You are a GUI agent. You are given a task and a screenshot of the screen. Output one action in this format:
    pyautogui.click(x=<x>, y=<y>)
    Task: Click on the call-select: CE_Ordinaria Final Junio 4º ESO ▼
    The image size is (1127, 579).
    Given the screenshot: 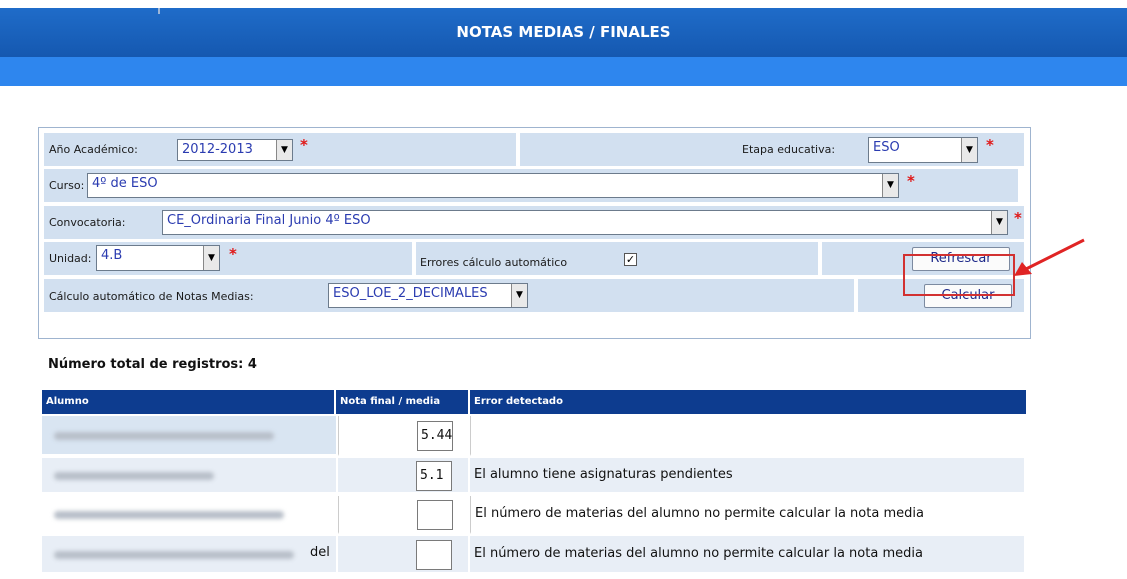 What is the action you would take?
    pyautogui.click(x=585, y=222)
    